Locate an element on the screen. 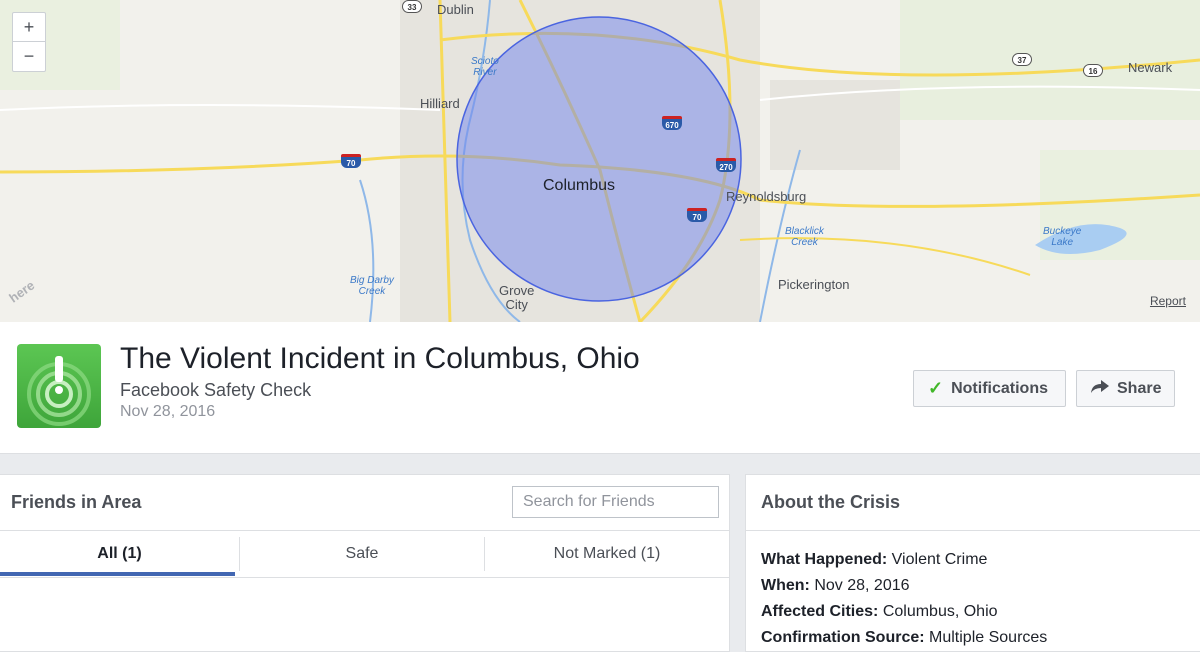 The image size is (1200, 652). friends-panel-title: Friends in Area is located at coordinates (76, 502).